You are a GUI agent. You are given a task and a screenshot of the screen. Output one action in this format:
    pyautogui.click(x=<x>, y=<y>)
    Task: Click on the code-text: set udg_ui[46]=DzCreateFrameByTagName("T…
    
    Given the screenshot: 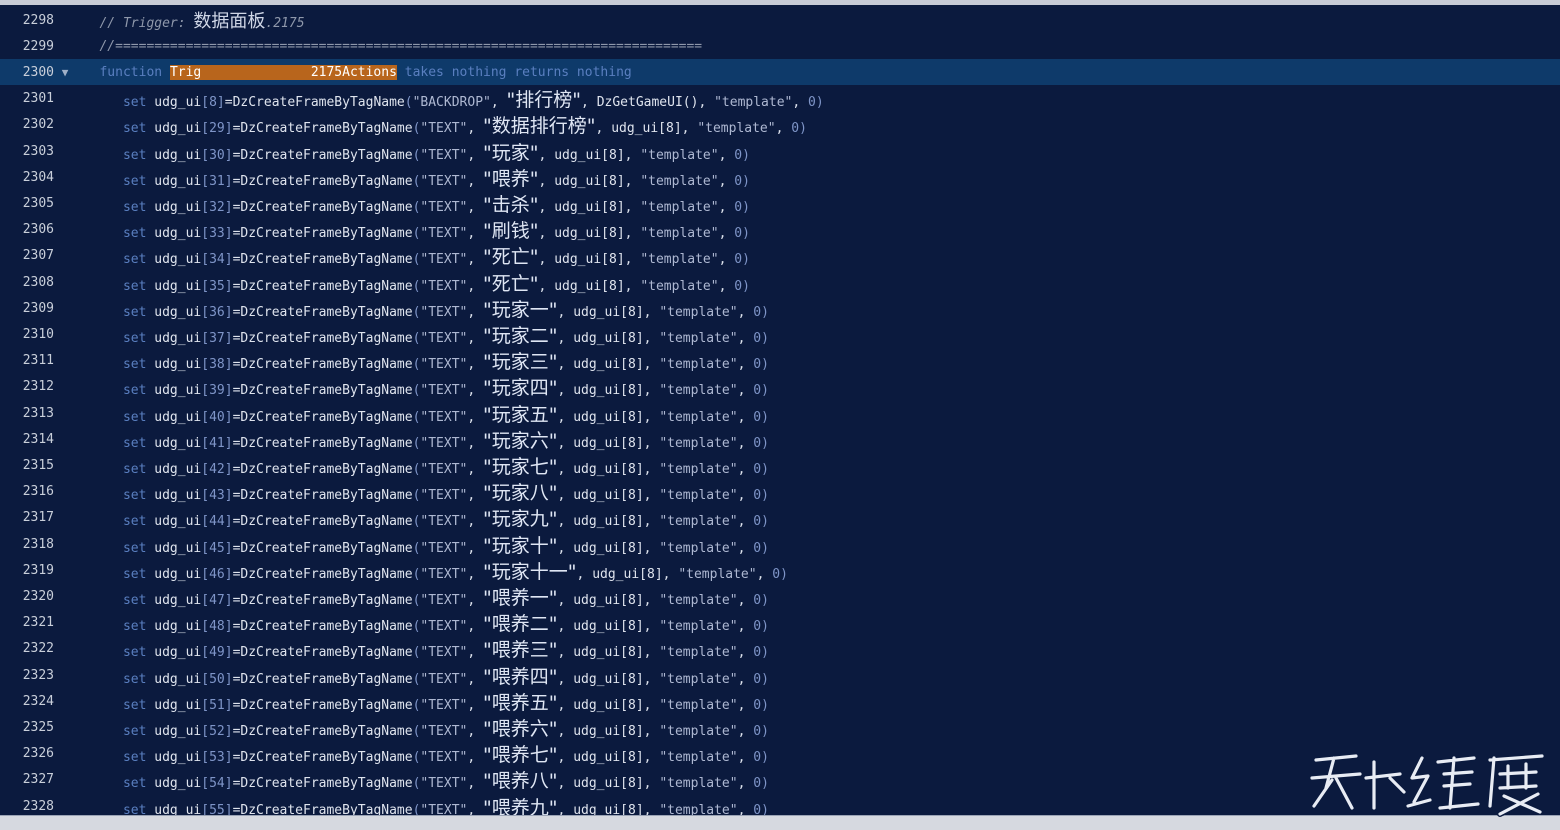 What is the action you would take?
    pyautogui.click(x=432, y=570)
    